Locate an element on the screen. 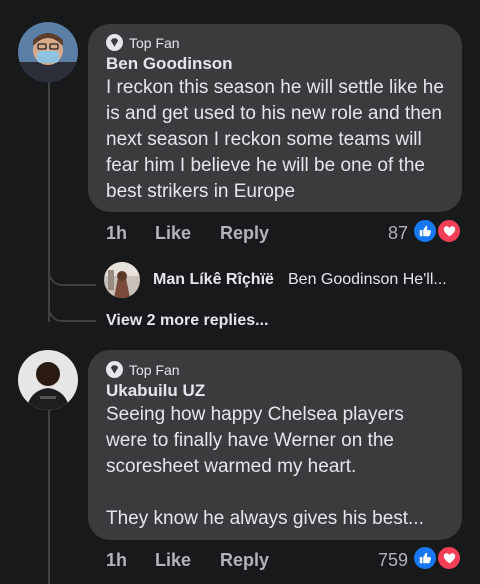 The height and width of the screenshot is (584, 480). avatar-ben-goodinson is located at coordinates (48, 52).